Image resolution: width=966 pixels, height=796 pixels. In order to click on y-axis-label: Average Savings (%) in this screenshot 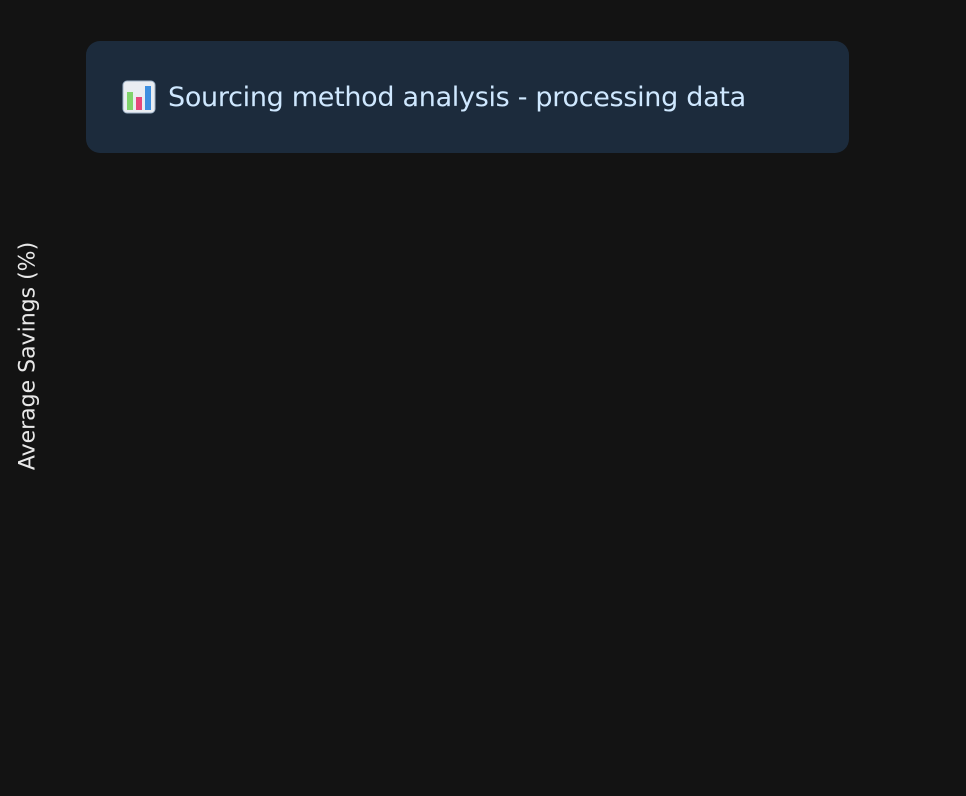, I will do `click(28, 356)`.